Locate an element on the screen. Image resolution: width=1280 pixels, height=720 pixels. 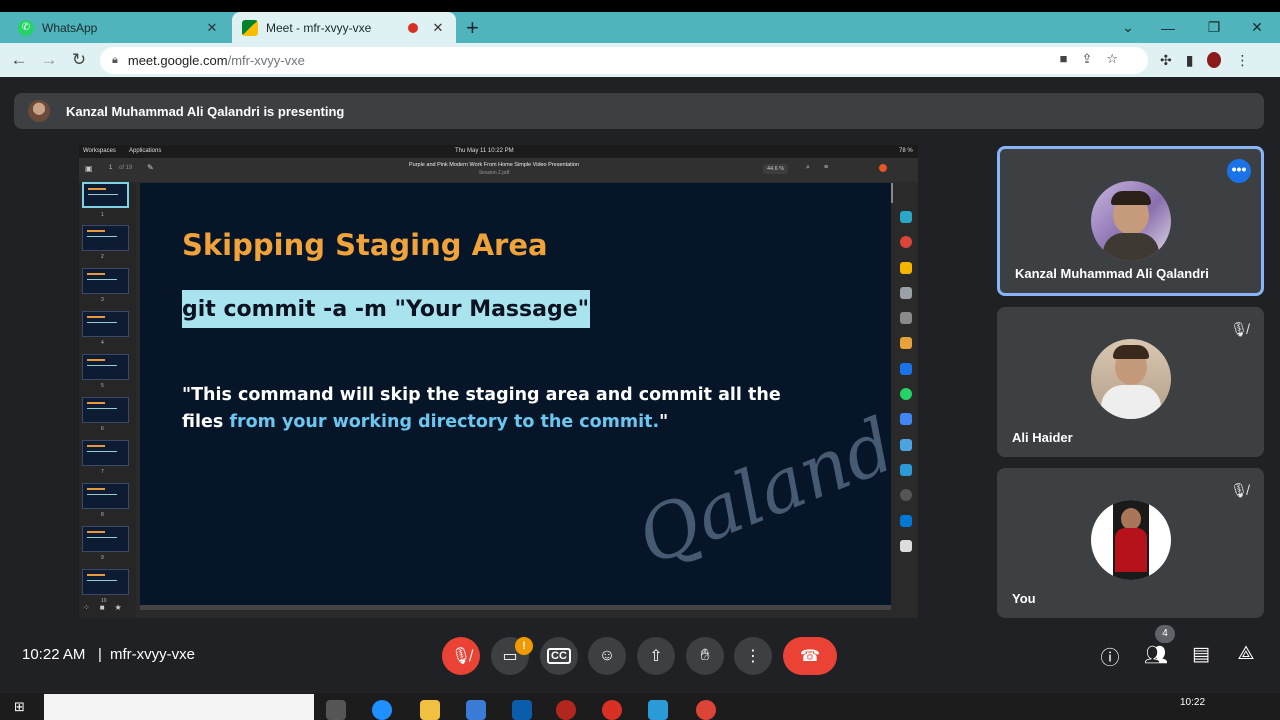
tab-meet: Meet - mfr-xvyy-vxe ✕ is located at coordinates (344, 27).